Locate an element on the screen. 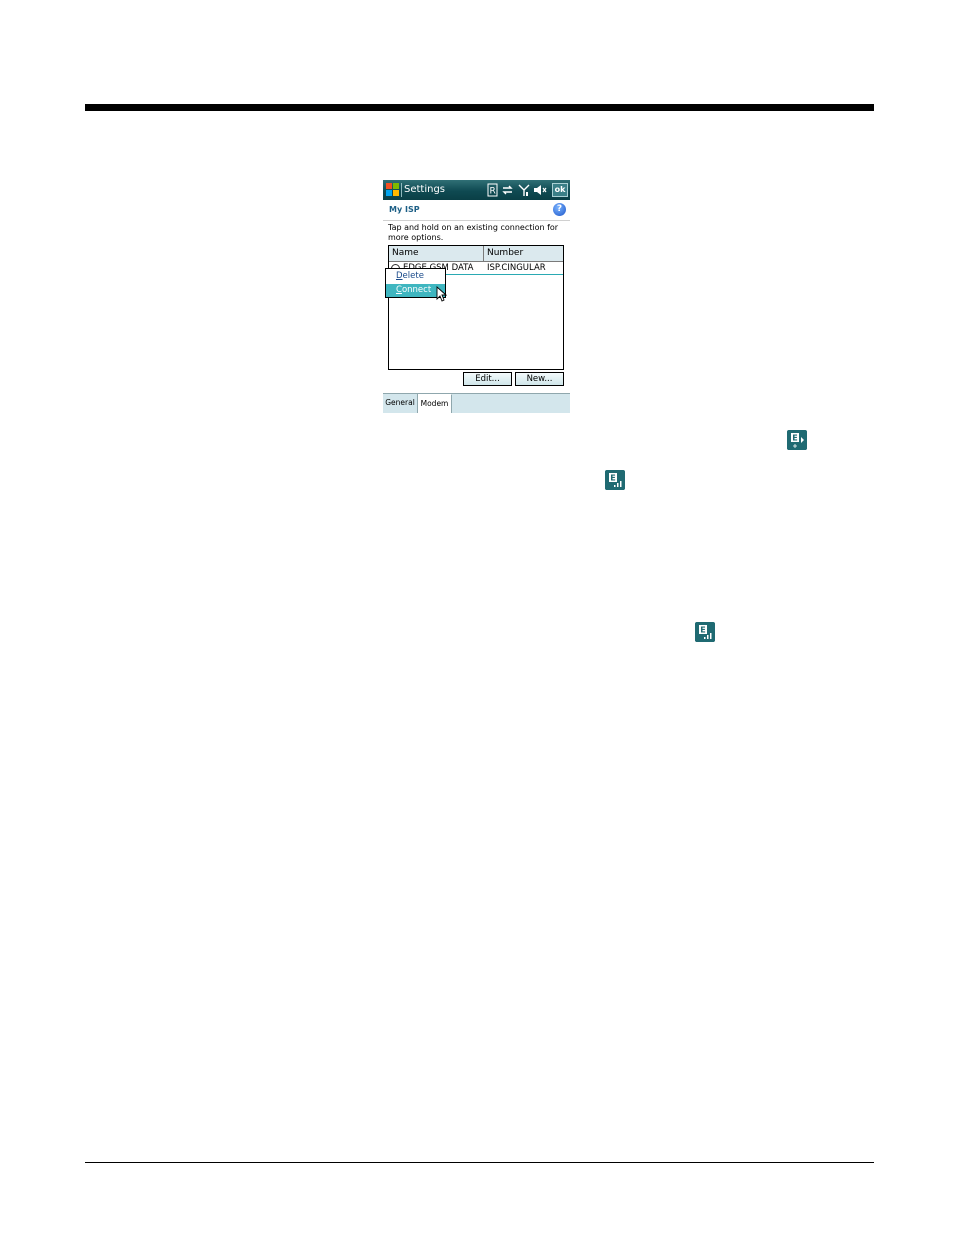 The height and width of the screenshot is (1235, 954). svg-text: R is located at coordinates (493, 192).